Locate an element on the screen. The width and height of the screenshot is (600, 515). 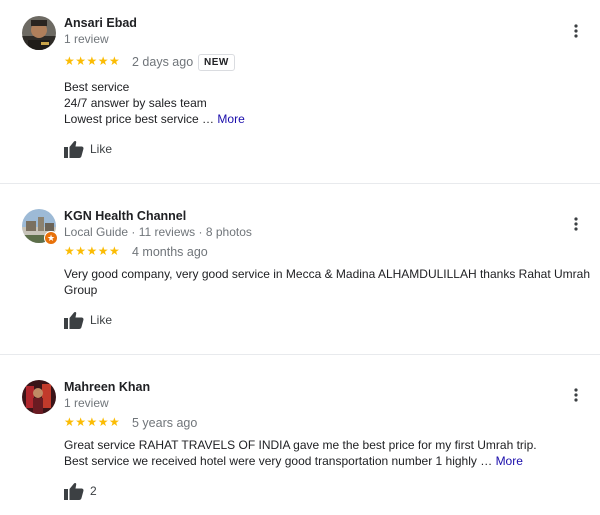
review-age: 4 months ago is located at coordinates (170, 252).